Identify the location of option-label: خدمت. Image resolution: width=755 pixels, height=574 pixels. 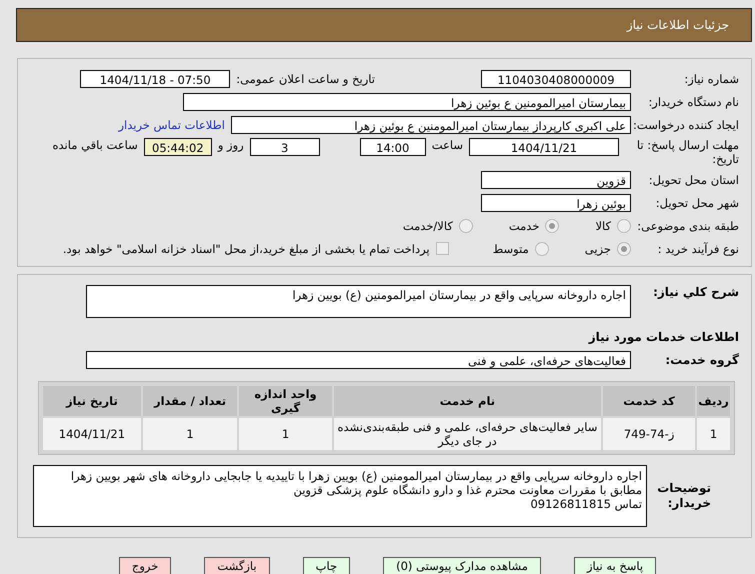
(524, 225).